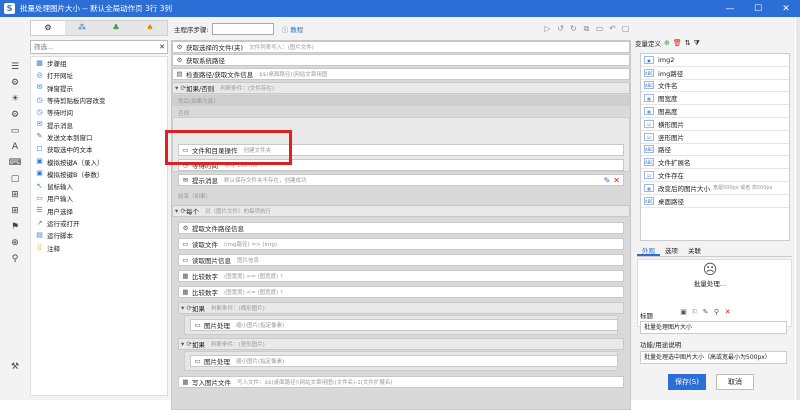  Describe the element at coordinates (697, 43) in the screenshot. I see `filter-icon: ⧩` at that location.